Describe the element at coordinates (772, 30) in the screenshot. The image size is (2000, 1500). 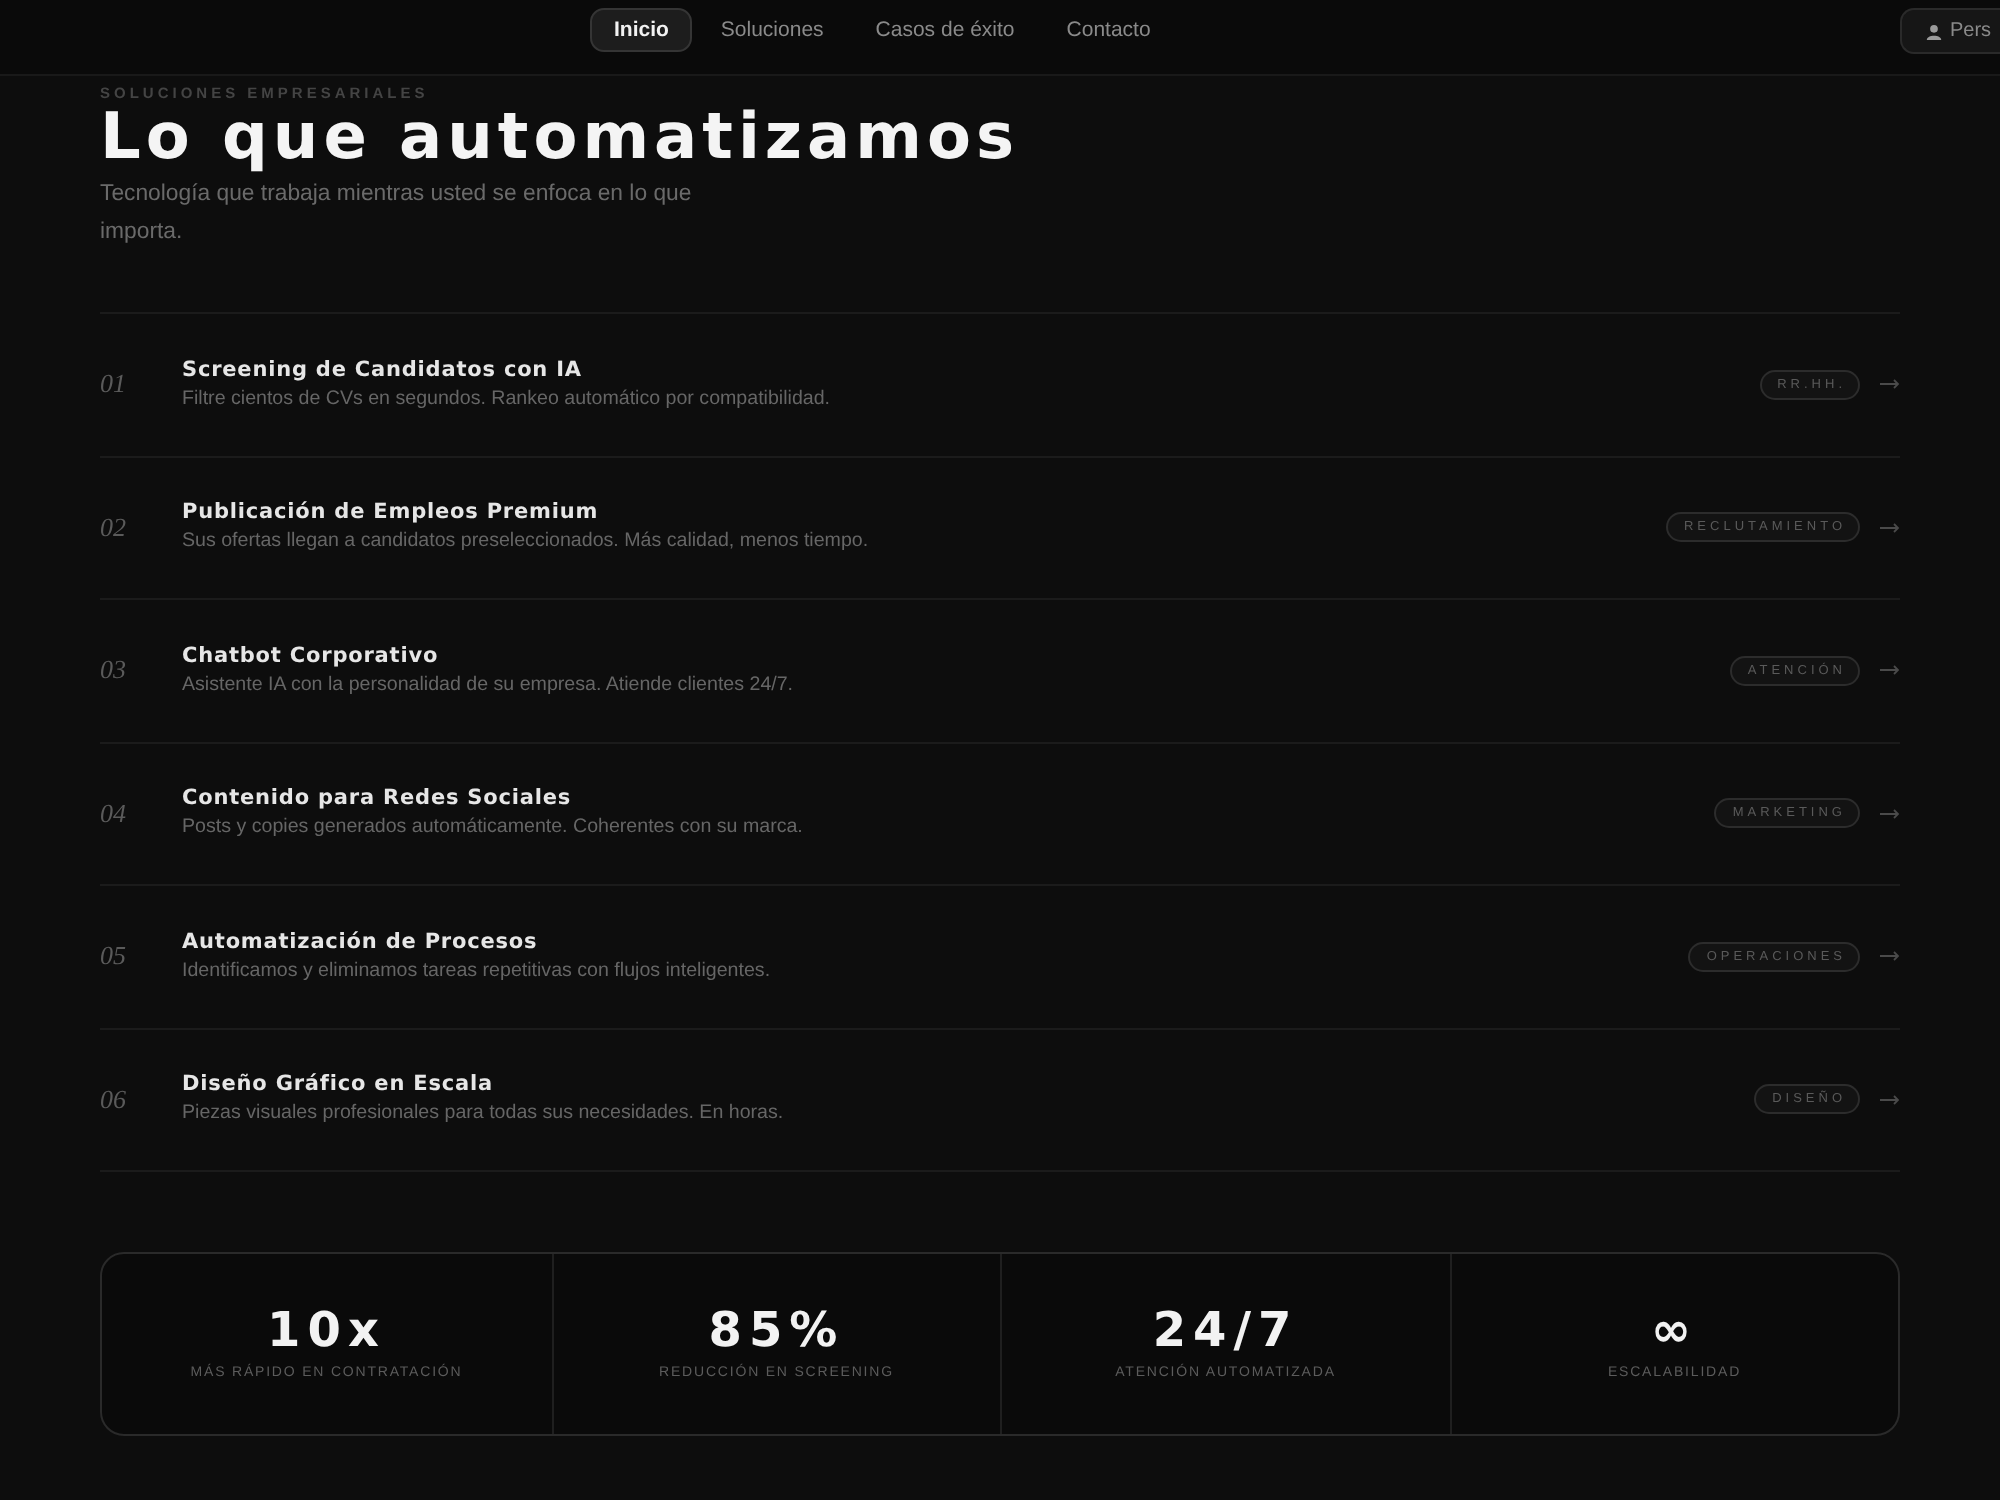
I see `nav-link: Soluciones` at that location.